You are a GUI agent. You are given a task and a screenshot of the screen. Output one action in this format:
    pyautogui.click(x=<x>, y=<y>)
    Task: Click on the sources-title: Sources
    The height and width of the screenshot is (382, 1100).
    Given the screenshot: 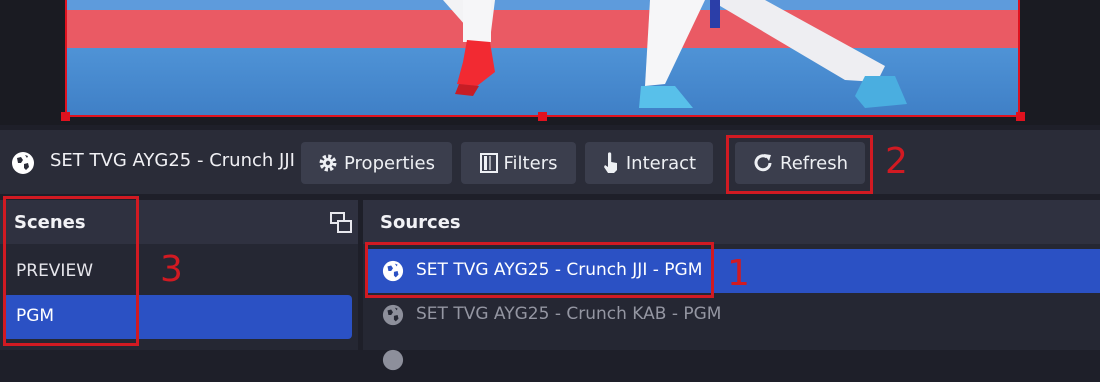 What is the action you would take?
    pyautogui.click(x=420, y=222)
    